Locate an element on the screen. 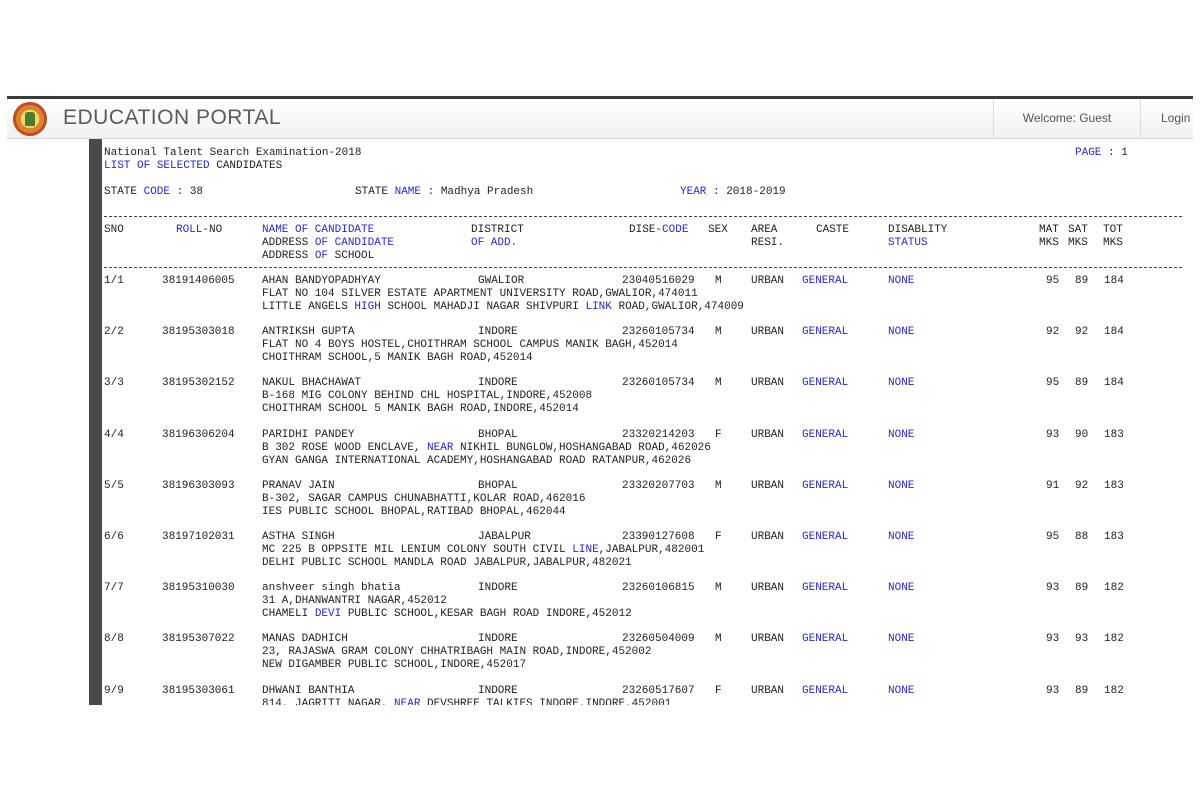 This screenshot has height=800, width=1200. row-school-address: NEW DIGAMBER PUBLIC SCHOOL,INDORE,452017 is located at coordinates (394, 665).